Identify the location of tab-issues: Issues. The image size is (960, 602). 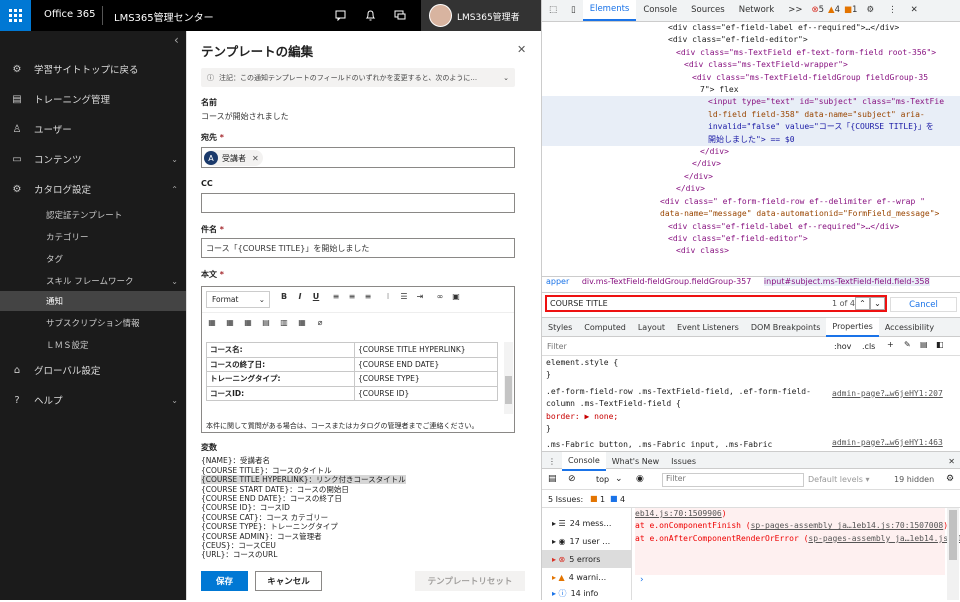
(683, 461).